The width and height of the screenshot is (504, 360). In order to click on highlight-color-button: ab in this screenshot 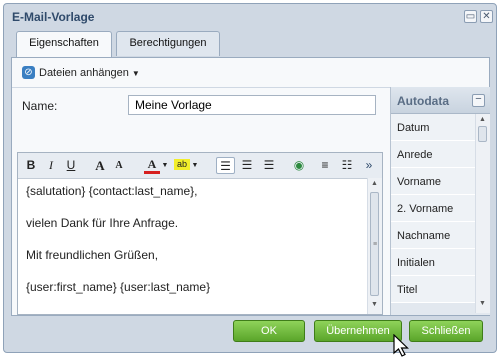, I will do `click(182, 164)`.